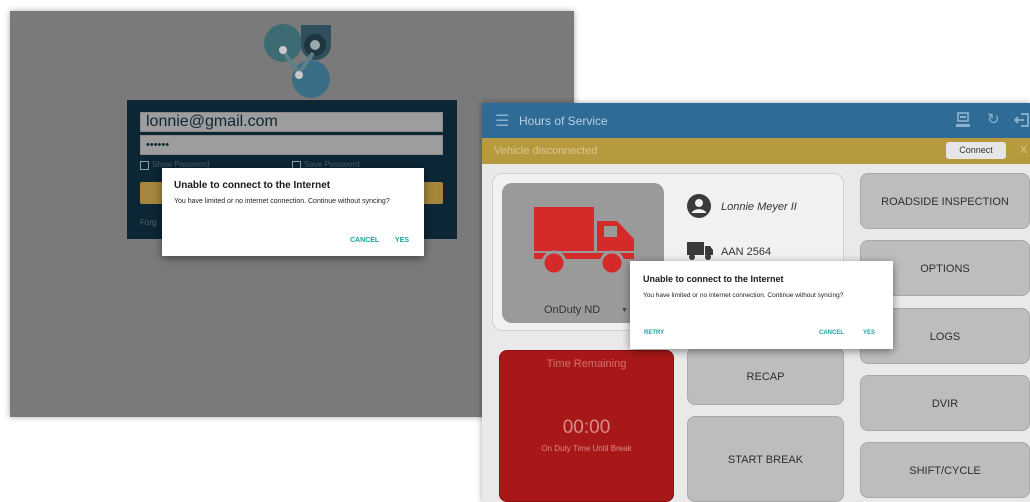  Describe the element at coordinates (546, 151) in the screenshot. I see `vehicle-status-text: Vehicle disconnected` at that location.